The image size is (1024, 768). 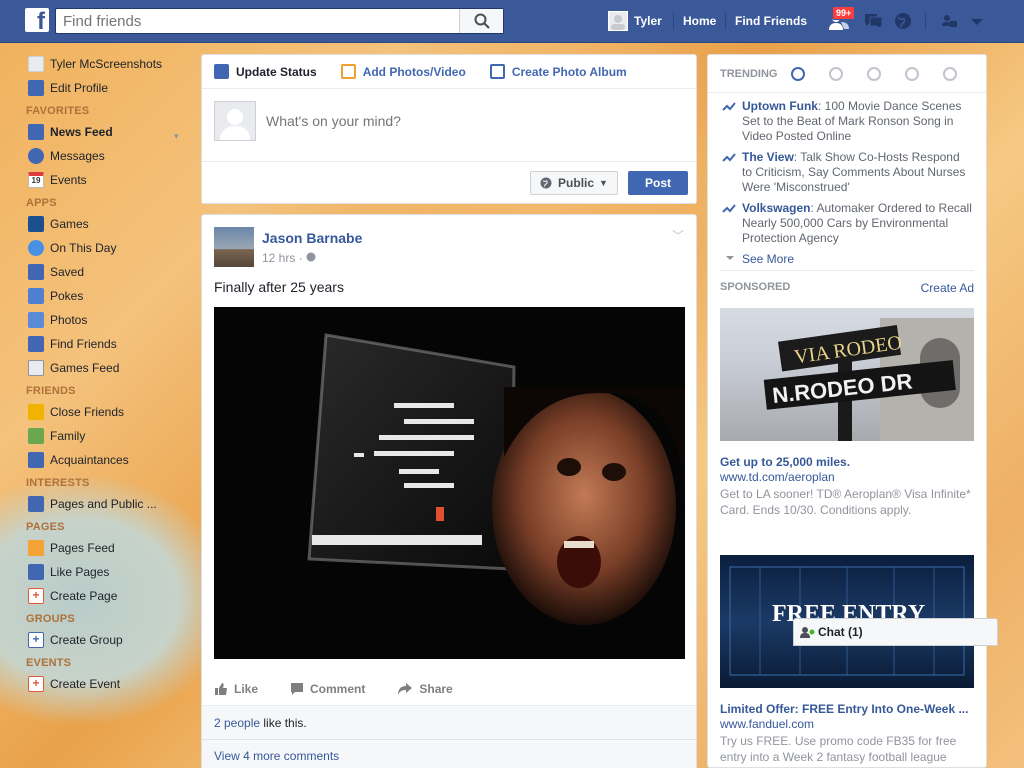 What do you see at coordinates (36, 180) in the screenshot?
I see `calendar-icon: 19` at bounding box center [36, 180].